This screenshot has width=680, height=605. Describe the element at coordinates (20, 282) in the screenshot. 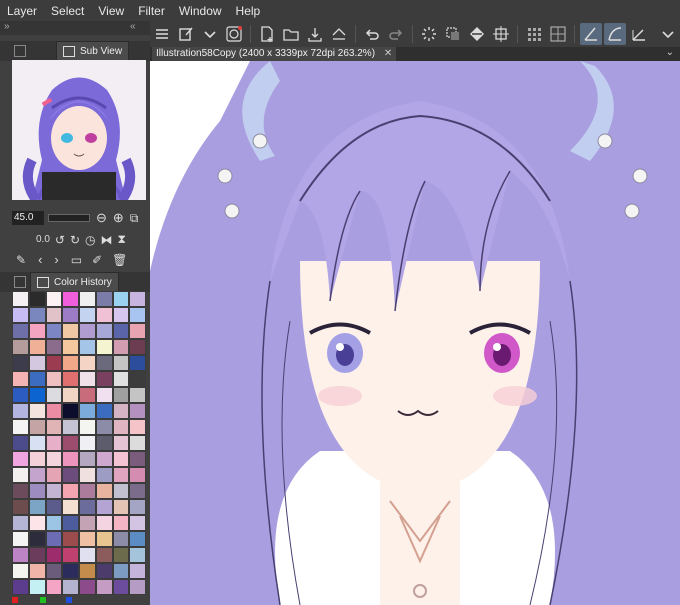

I see `panel-menu-icon` at that location.